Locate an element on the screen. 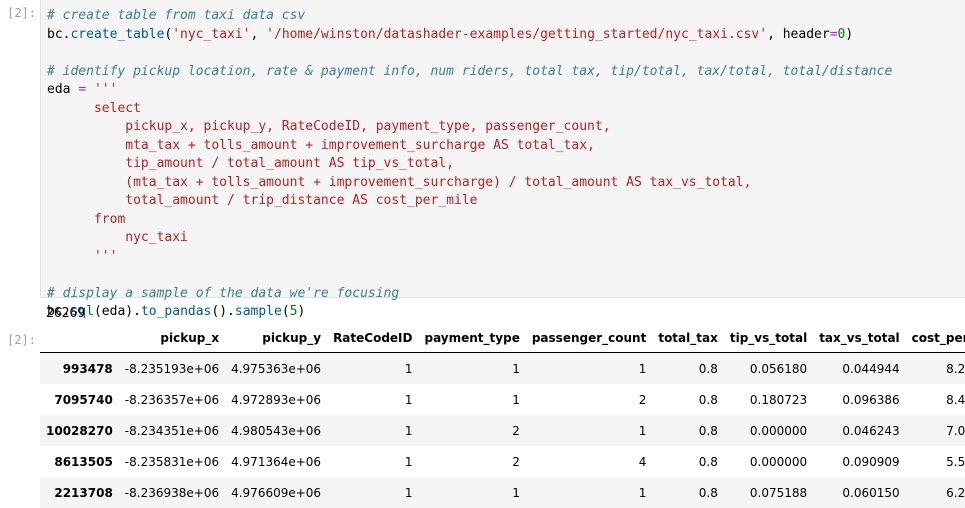  table-cell: 4 is located at coordinates (589, 461).